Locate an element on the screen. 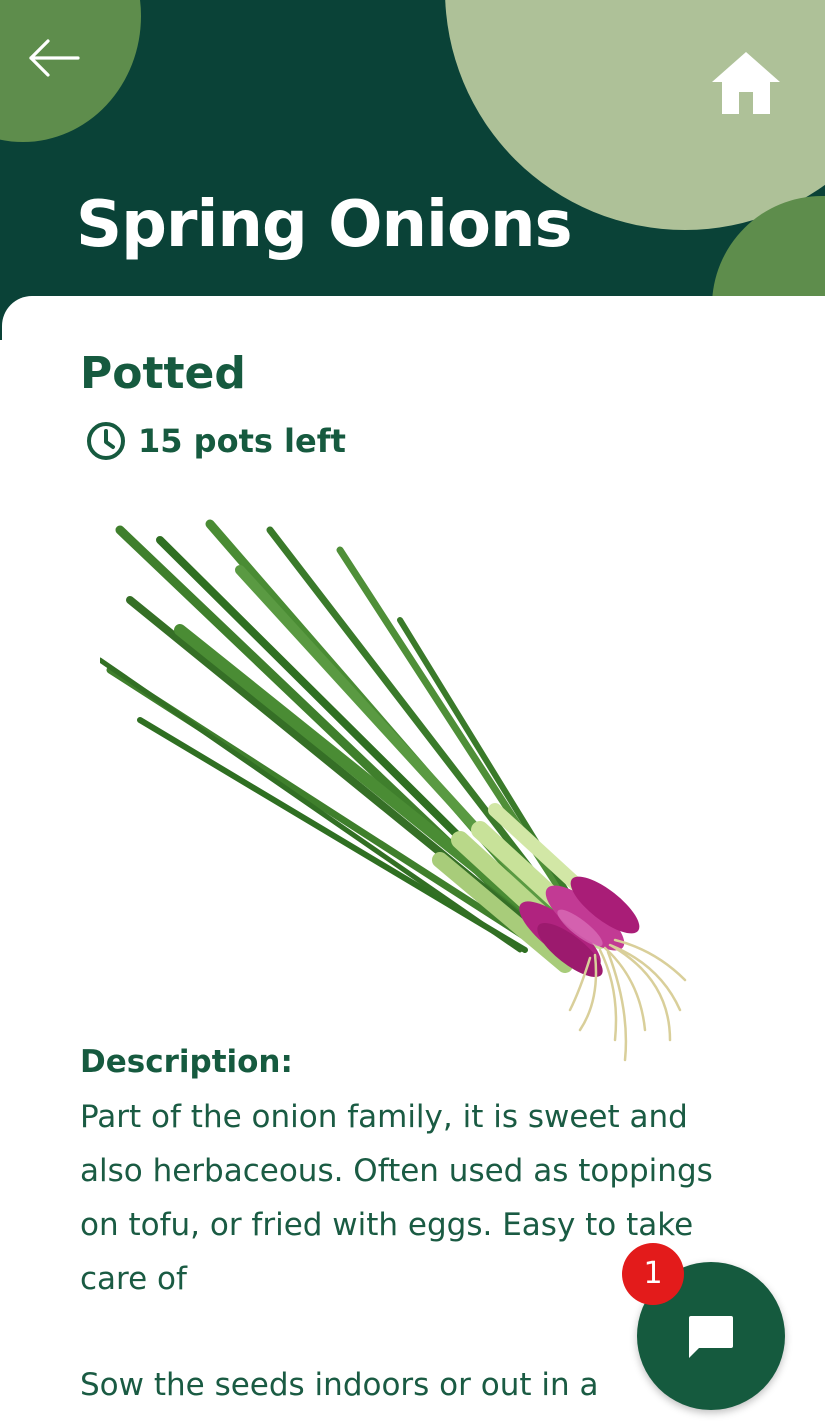 The width and height of the screenshot is (825, 1421). home-button is located at coordinates (746, 83).